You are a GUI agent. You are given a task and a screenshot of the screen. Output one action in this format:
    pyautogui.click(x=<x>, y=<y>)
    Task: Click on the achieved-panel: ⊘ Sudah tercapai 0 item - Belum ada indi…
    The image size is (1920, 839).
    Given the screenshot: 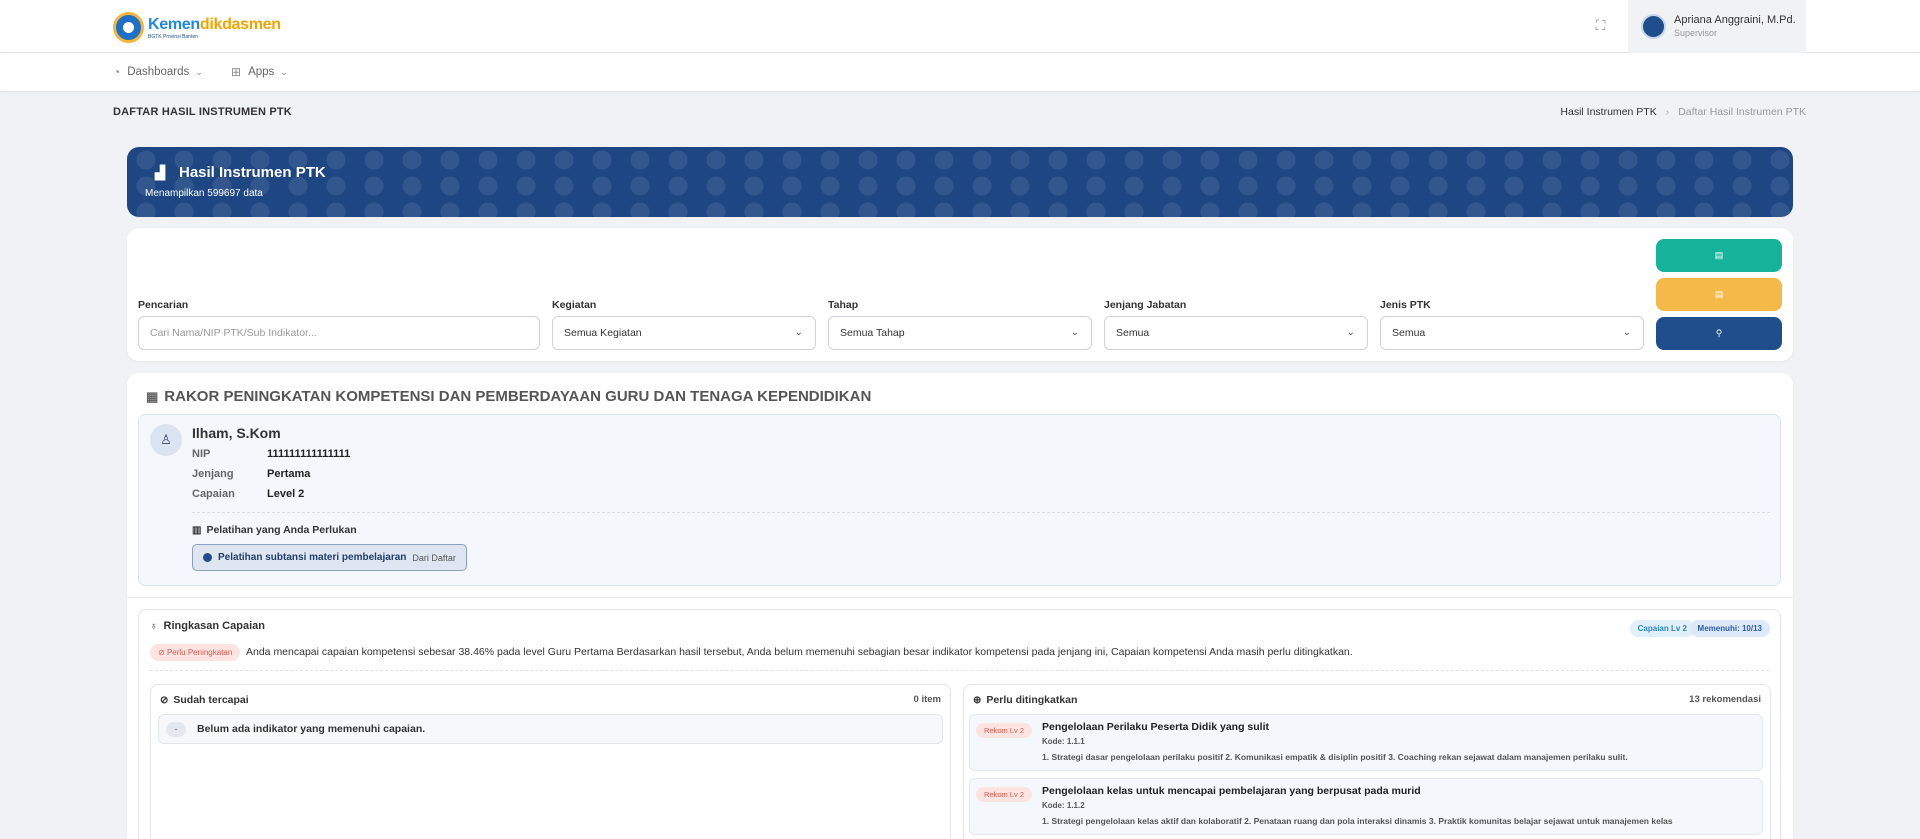 What is the action you would take?
    pyautogui.click(x=550, y=761)
    